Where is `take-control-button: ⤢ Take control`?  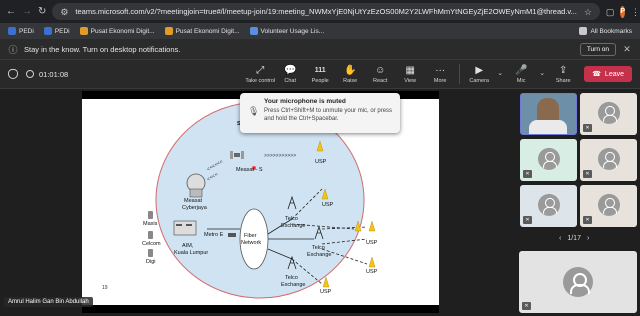 take-control-button: ⤢ Take control is located at coordinates (260, 74).